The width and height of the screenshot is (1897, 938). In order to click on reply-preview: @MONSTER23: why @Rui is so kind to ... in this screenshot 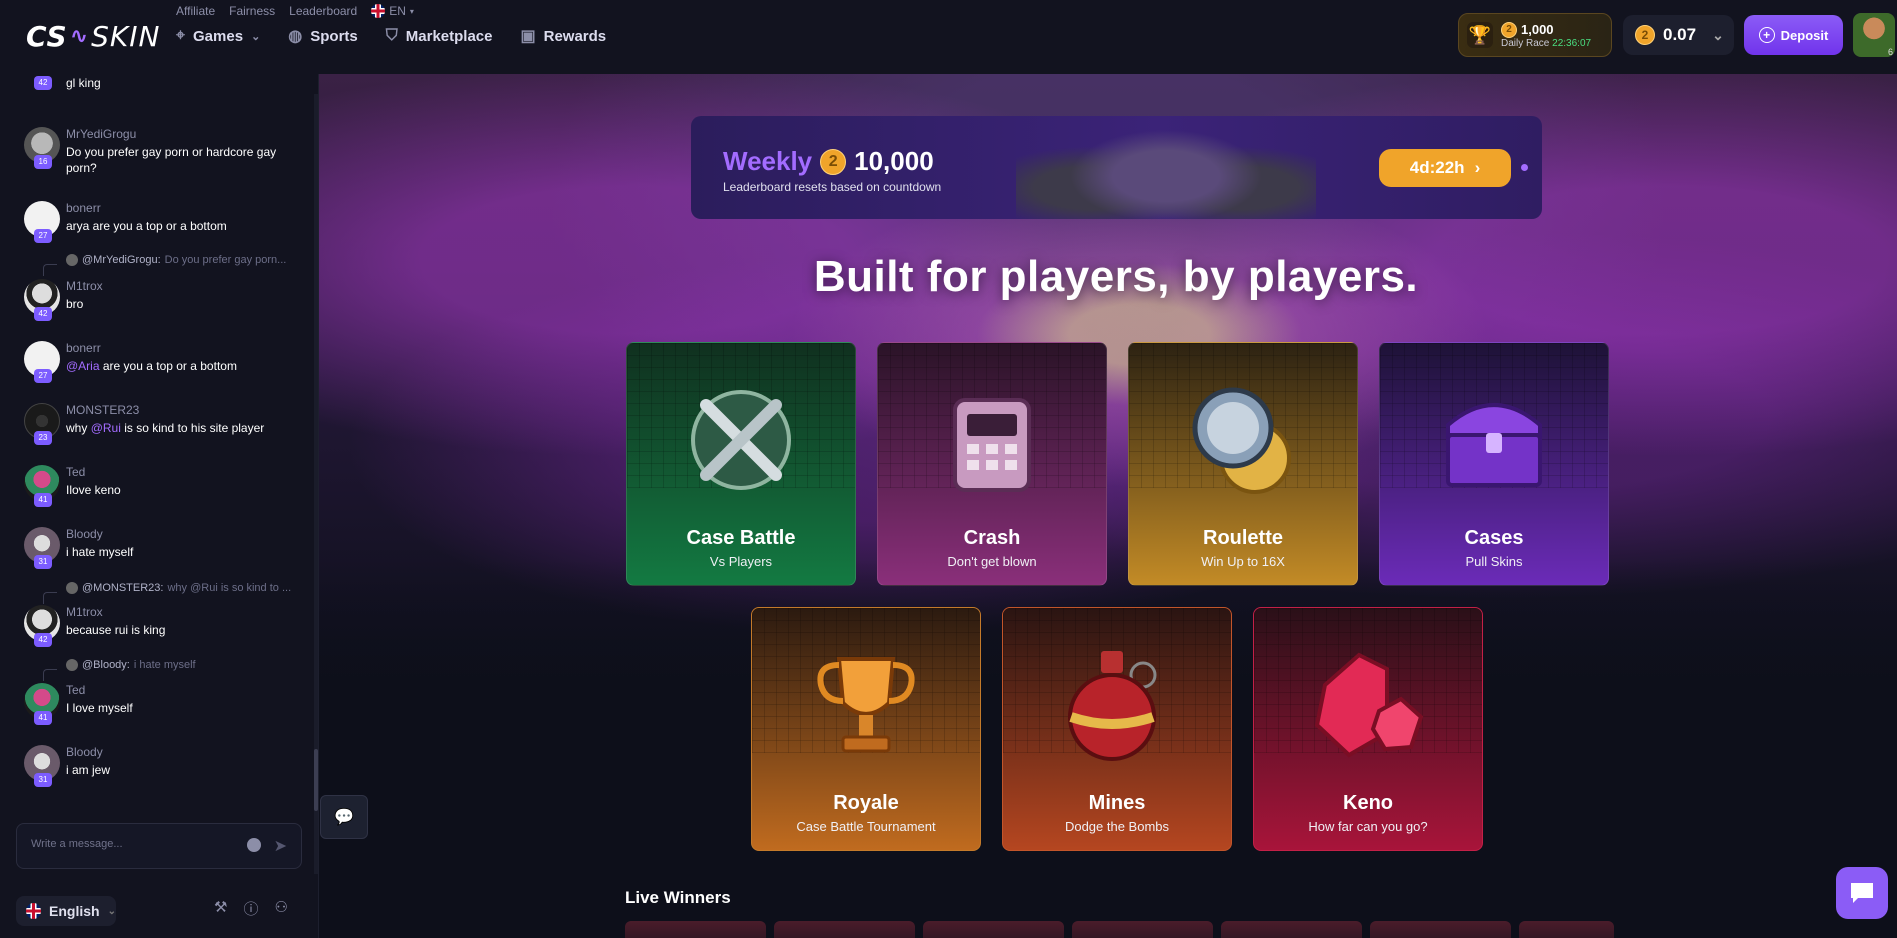, I will do `click(178, 588)`.